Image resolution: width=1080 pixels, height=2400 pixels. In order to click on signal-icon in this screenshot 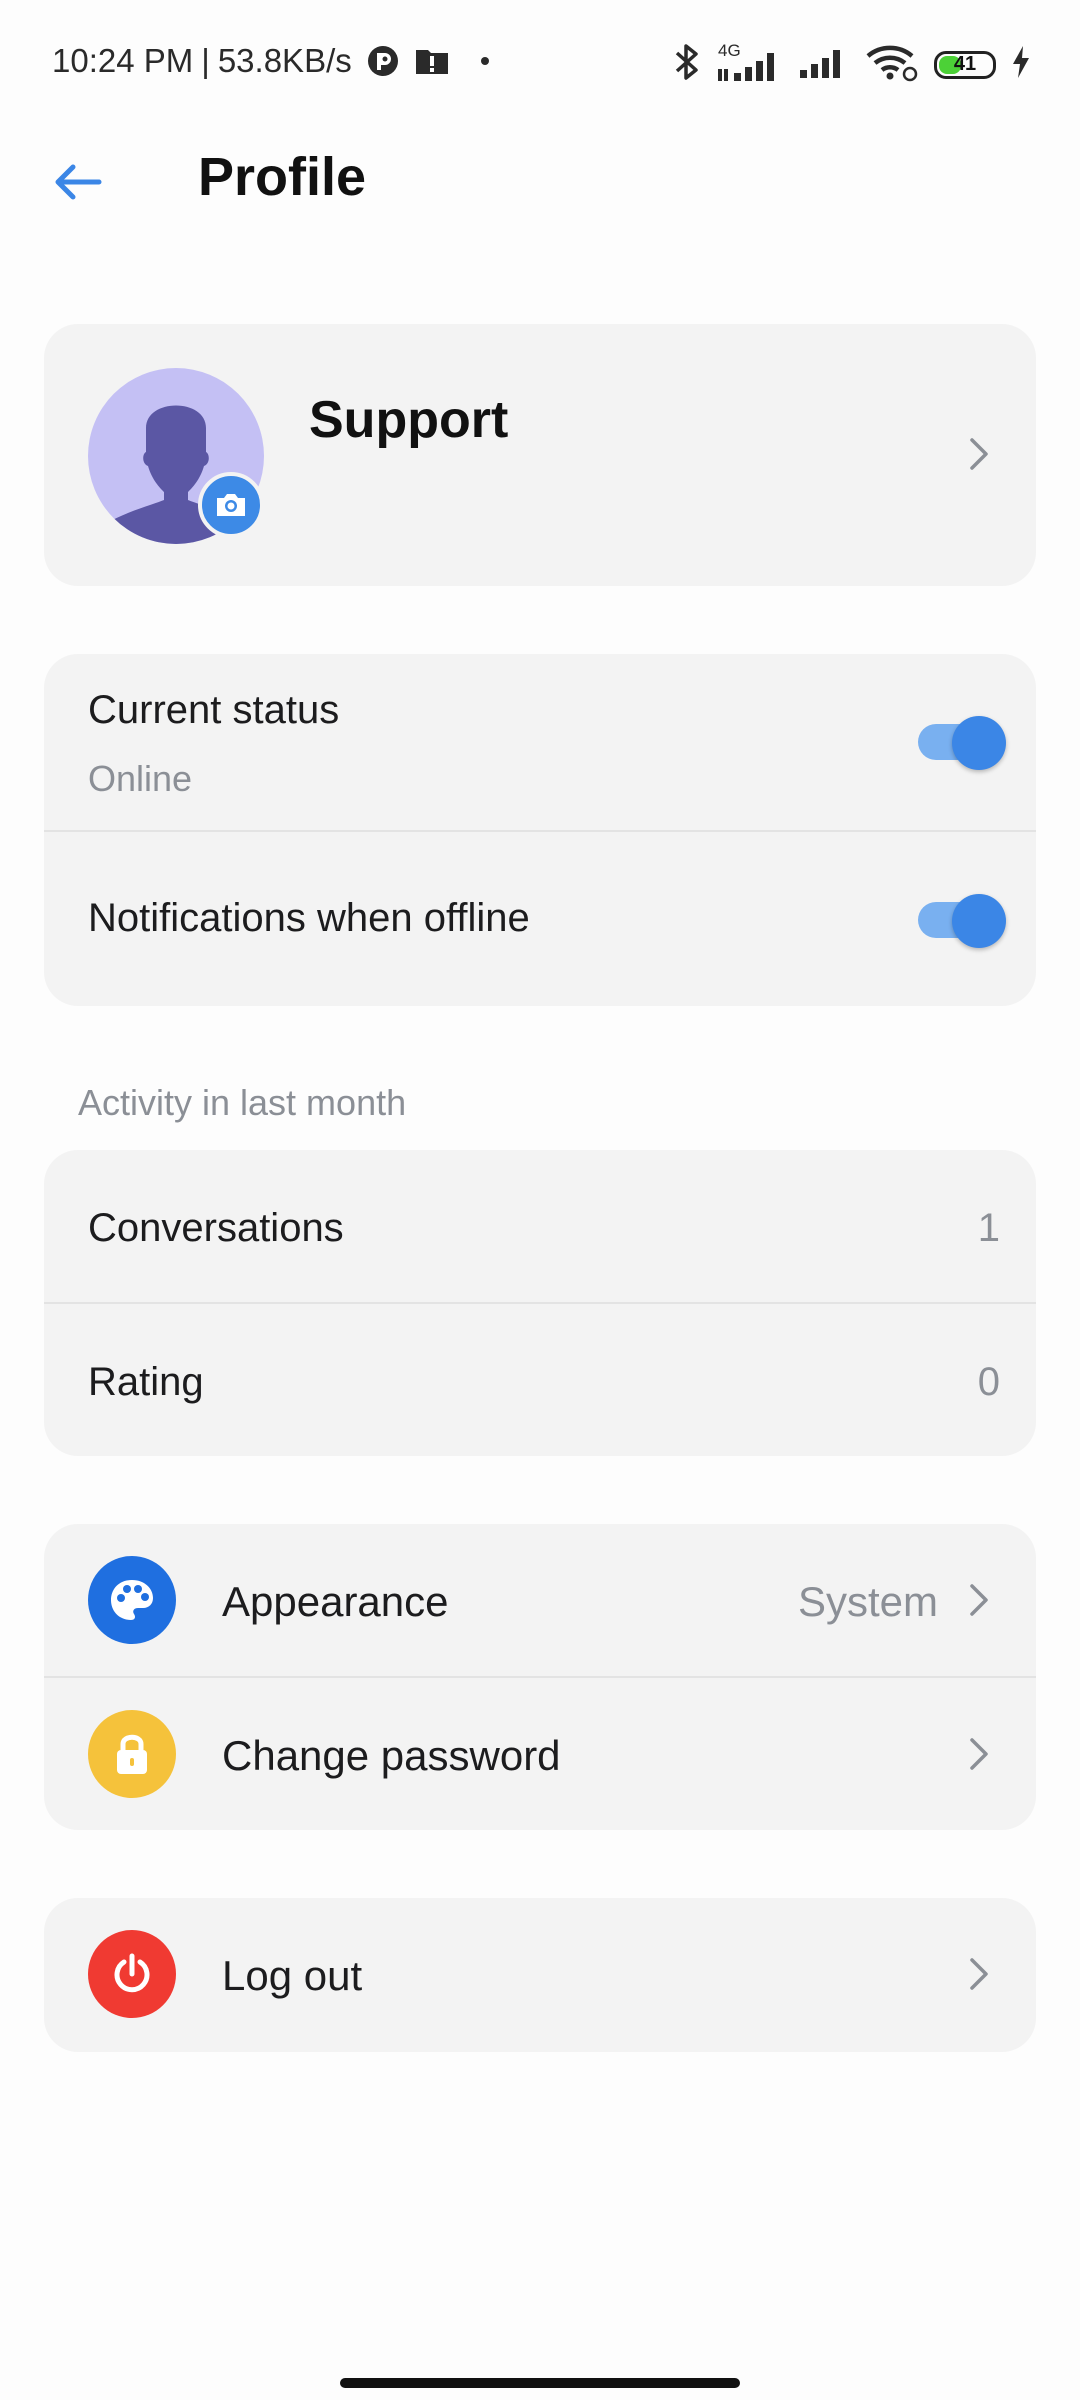, I will do `click(825, 64)`.